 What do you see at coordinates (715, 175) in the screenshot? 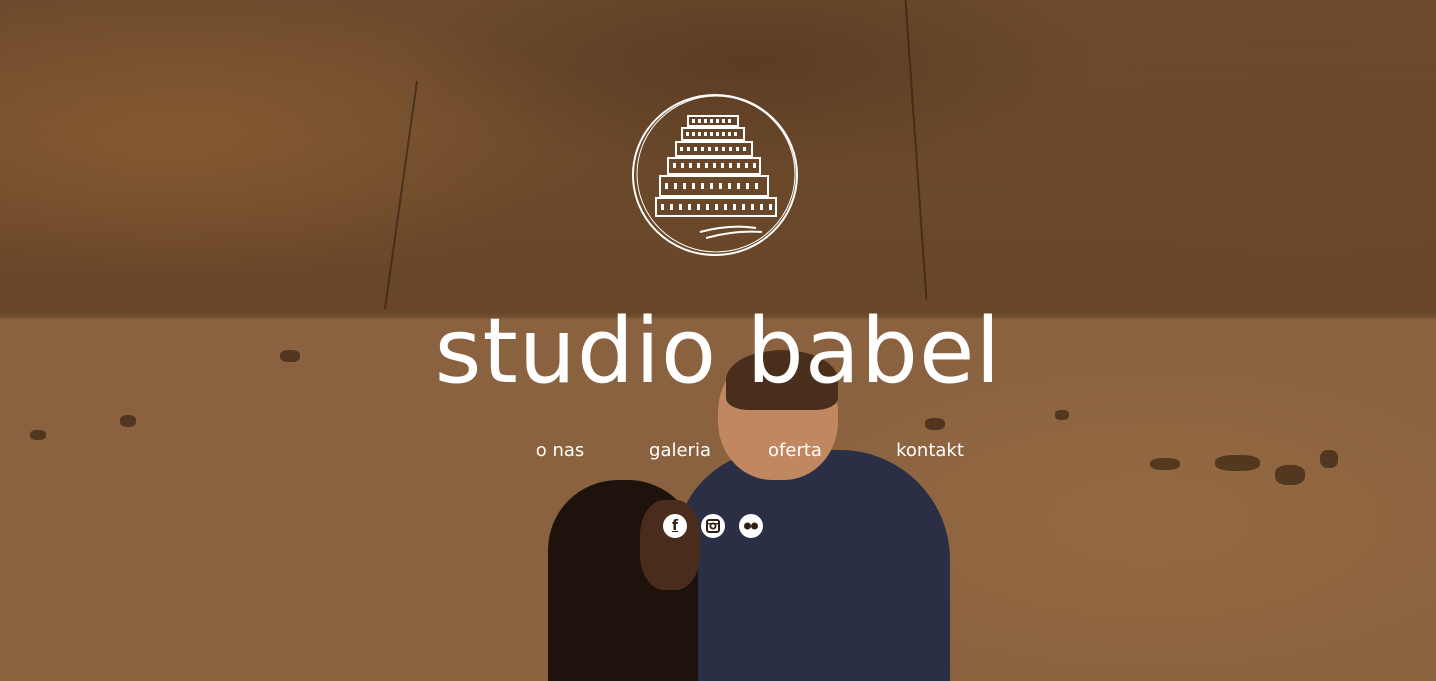
I see `tower-of-babel-logo-icon` at bounding box center [715, 175].